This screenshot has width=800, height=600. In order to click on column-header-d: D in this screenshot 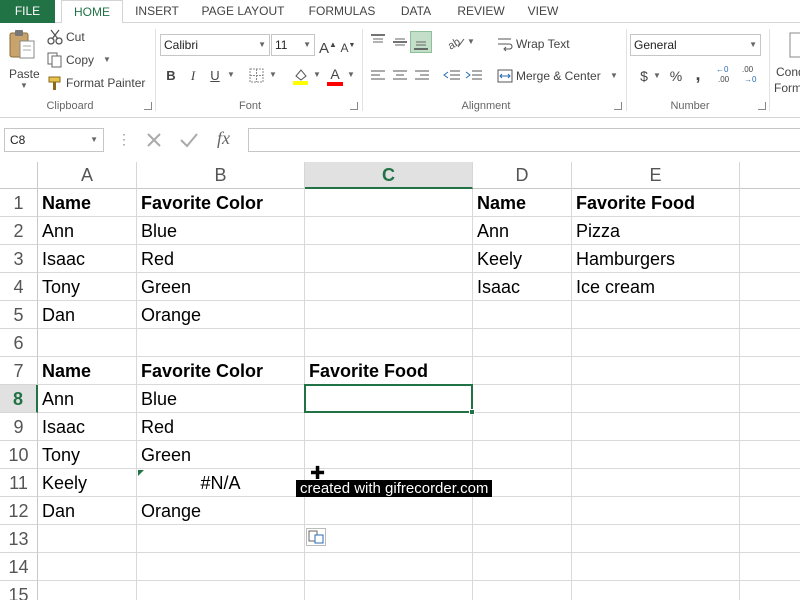, I will do `click(522, 175)`.